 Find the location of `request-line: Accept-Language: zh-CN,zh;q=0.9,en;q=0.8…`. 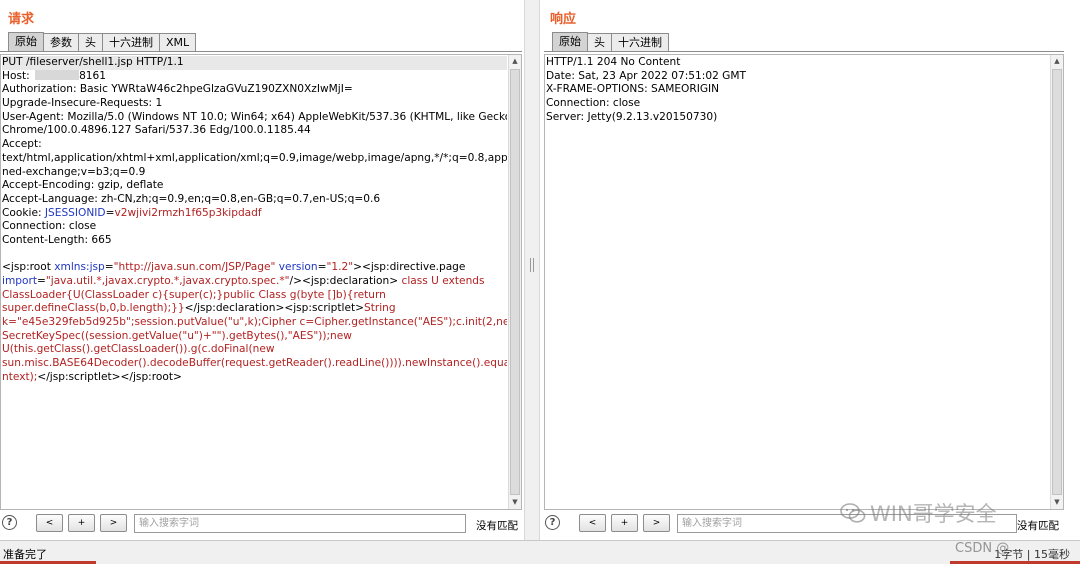

request-line: Accept-Language: zh-CN,zh;q=0.9,en;q=0.8… is located at coordinates (191, 198).